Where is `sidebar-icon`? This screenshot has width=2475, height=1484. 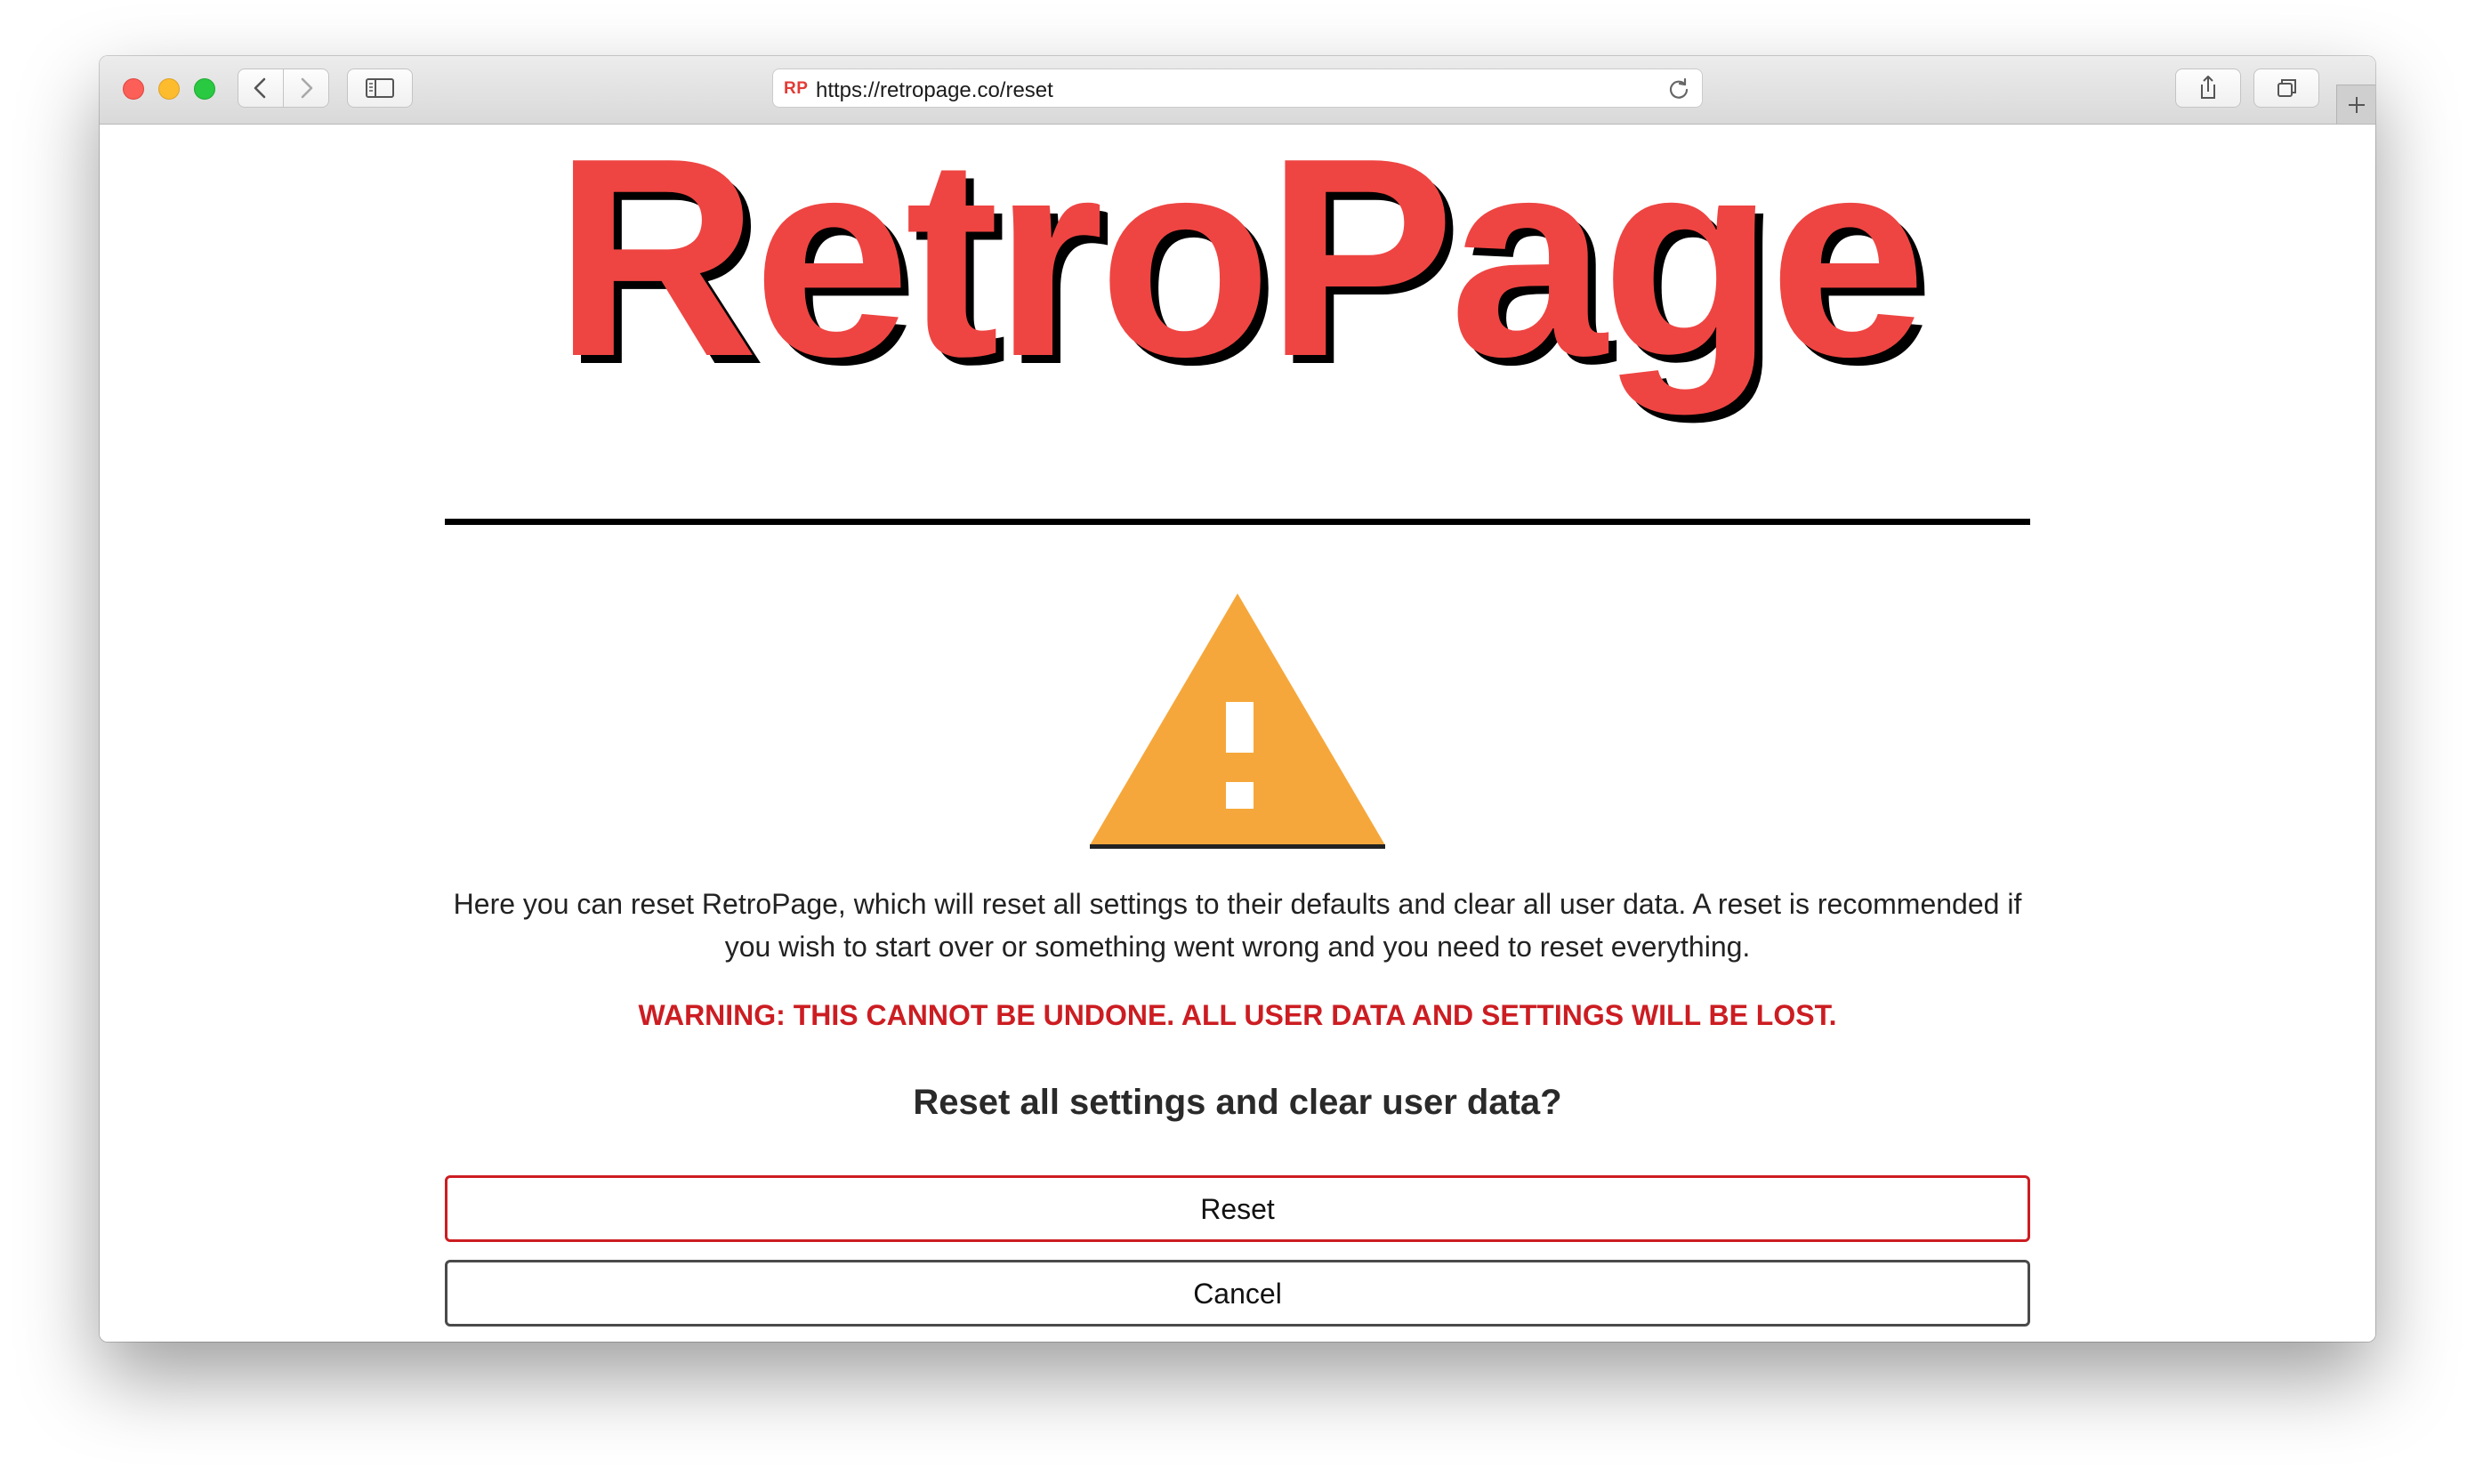 sidebar-icon is located at coordinates (380, 88).